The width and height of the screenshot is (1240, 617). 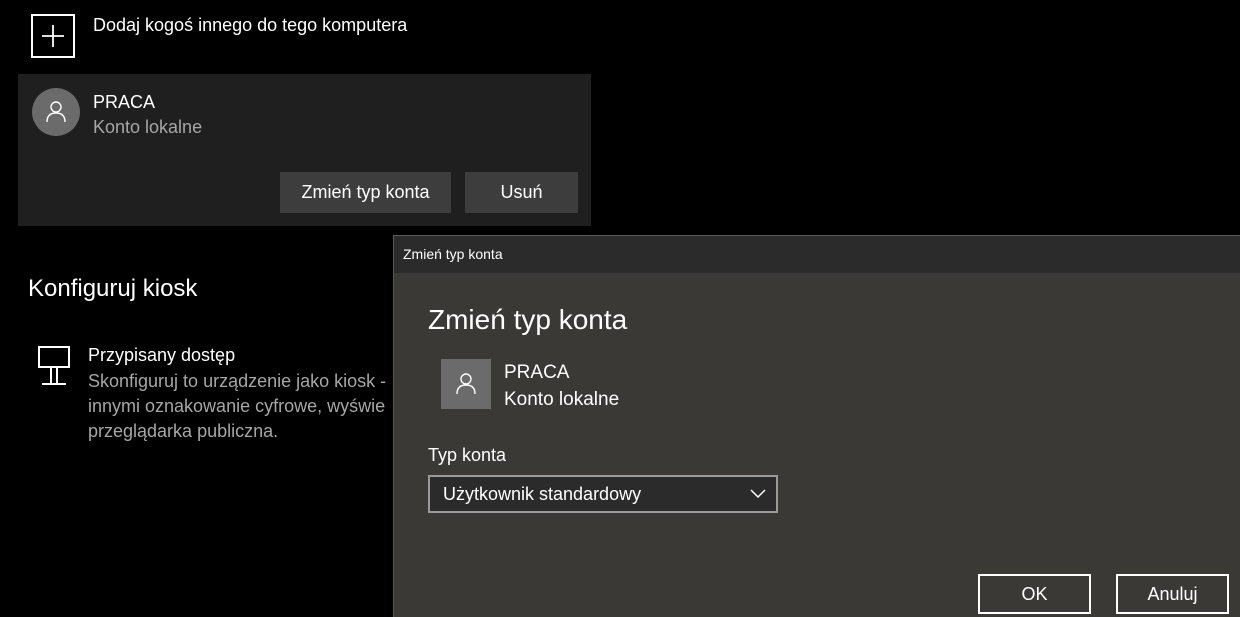 I want to click on plus-icon, so click(x=53, y=36).